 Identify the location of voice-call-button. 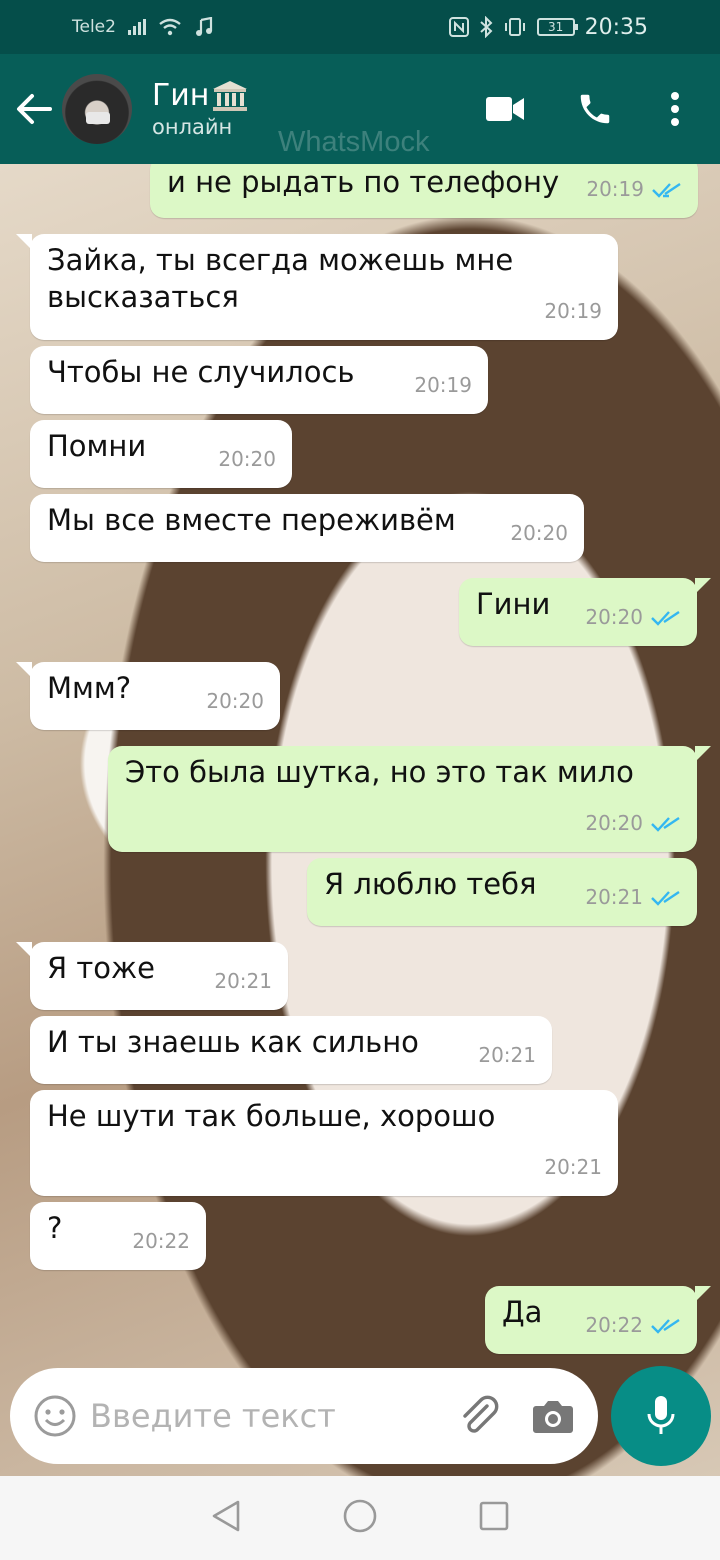
(595, 109).